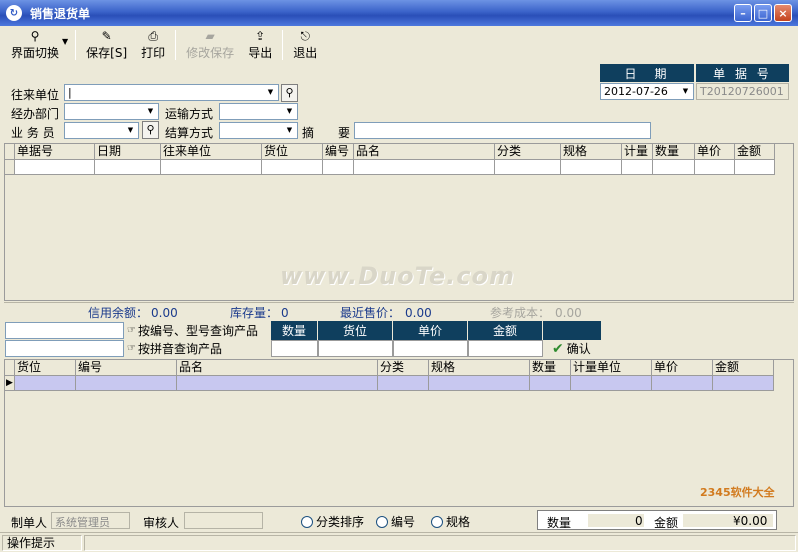  Describe the element at coordinates (611, 368) in the screenshot. I see `column-header: 计量单位` at that location.